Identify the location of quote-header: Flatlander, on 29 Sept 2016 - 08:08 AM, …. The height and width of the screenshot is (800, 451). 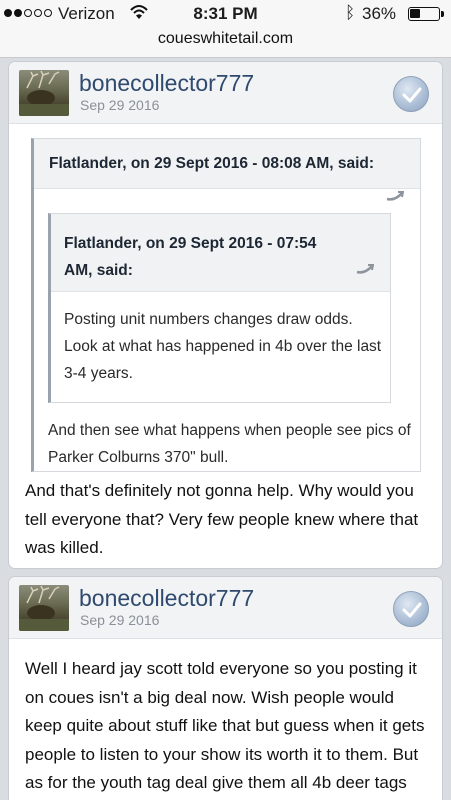
(227, 170).